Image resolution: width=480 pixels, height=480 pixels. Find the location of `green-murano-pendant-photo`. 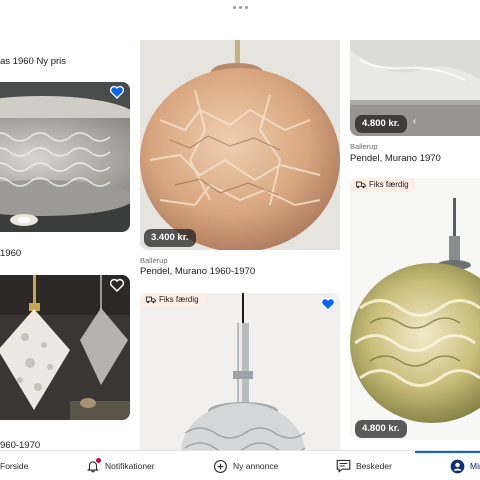

green-murano-pendant-photo is located at coordinates (415, 309).